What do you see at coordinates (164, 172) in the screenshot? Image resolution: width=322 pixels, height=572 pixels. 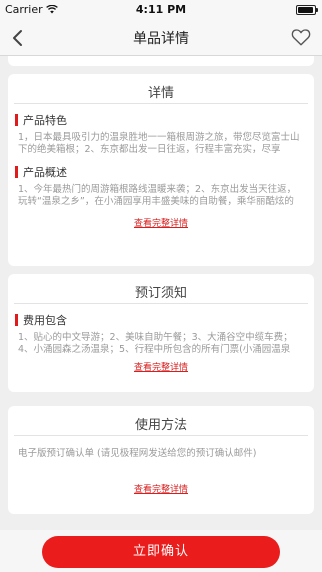 I see `overview-heading: 产品概述` at bounding box center [164, 172].